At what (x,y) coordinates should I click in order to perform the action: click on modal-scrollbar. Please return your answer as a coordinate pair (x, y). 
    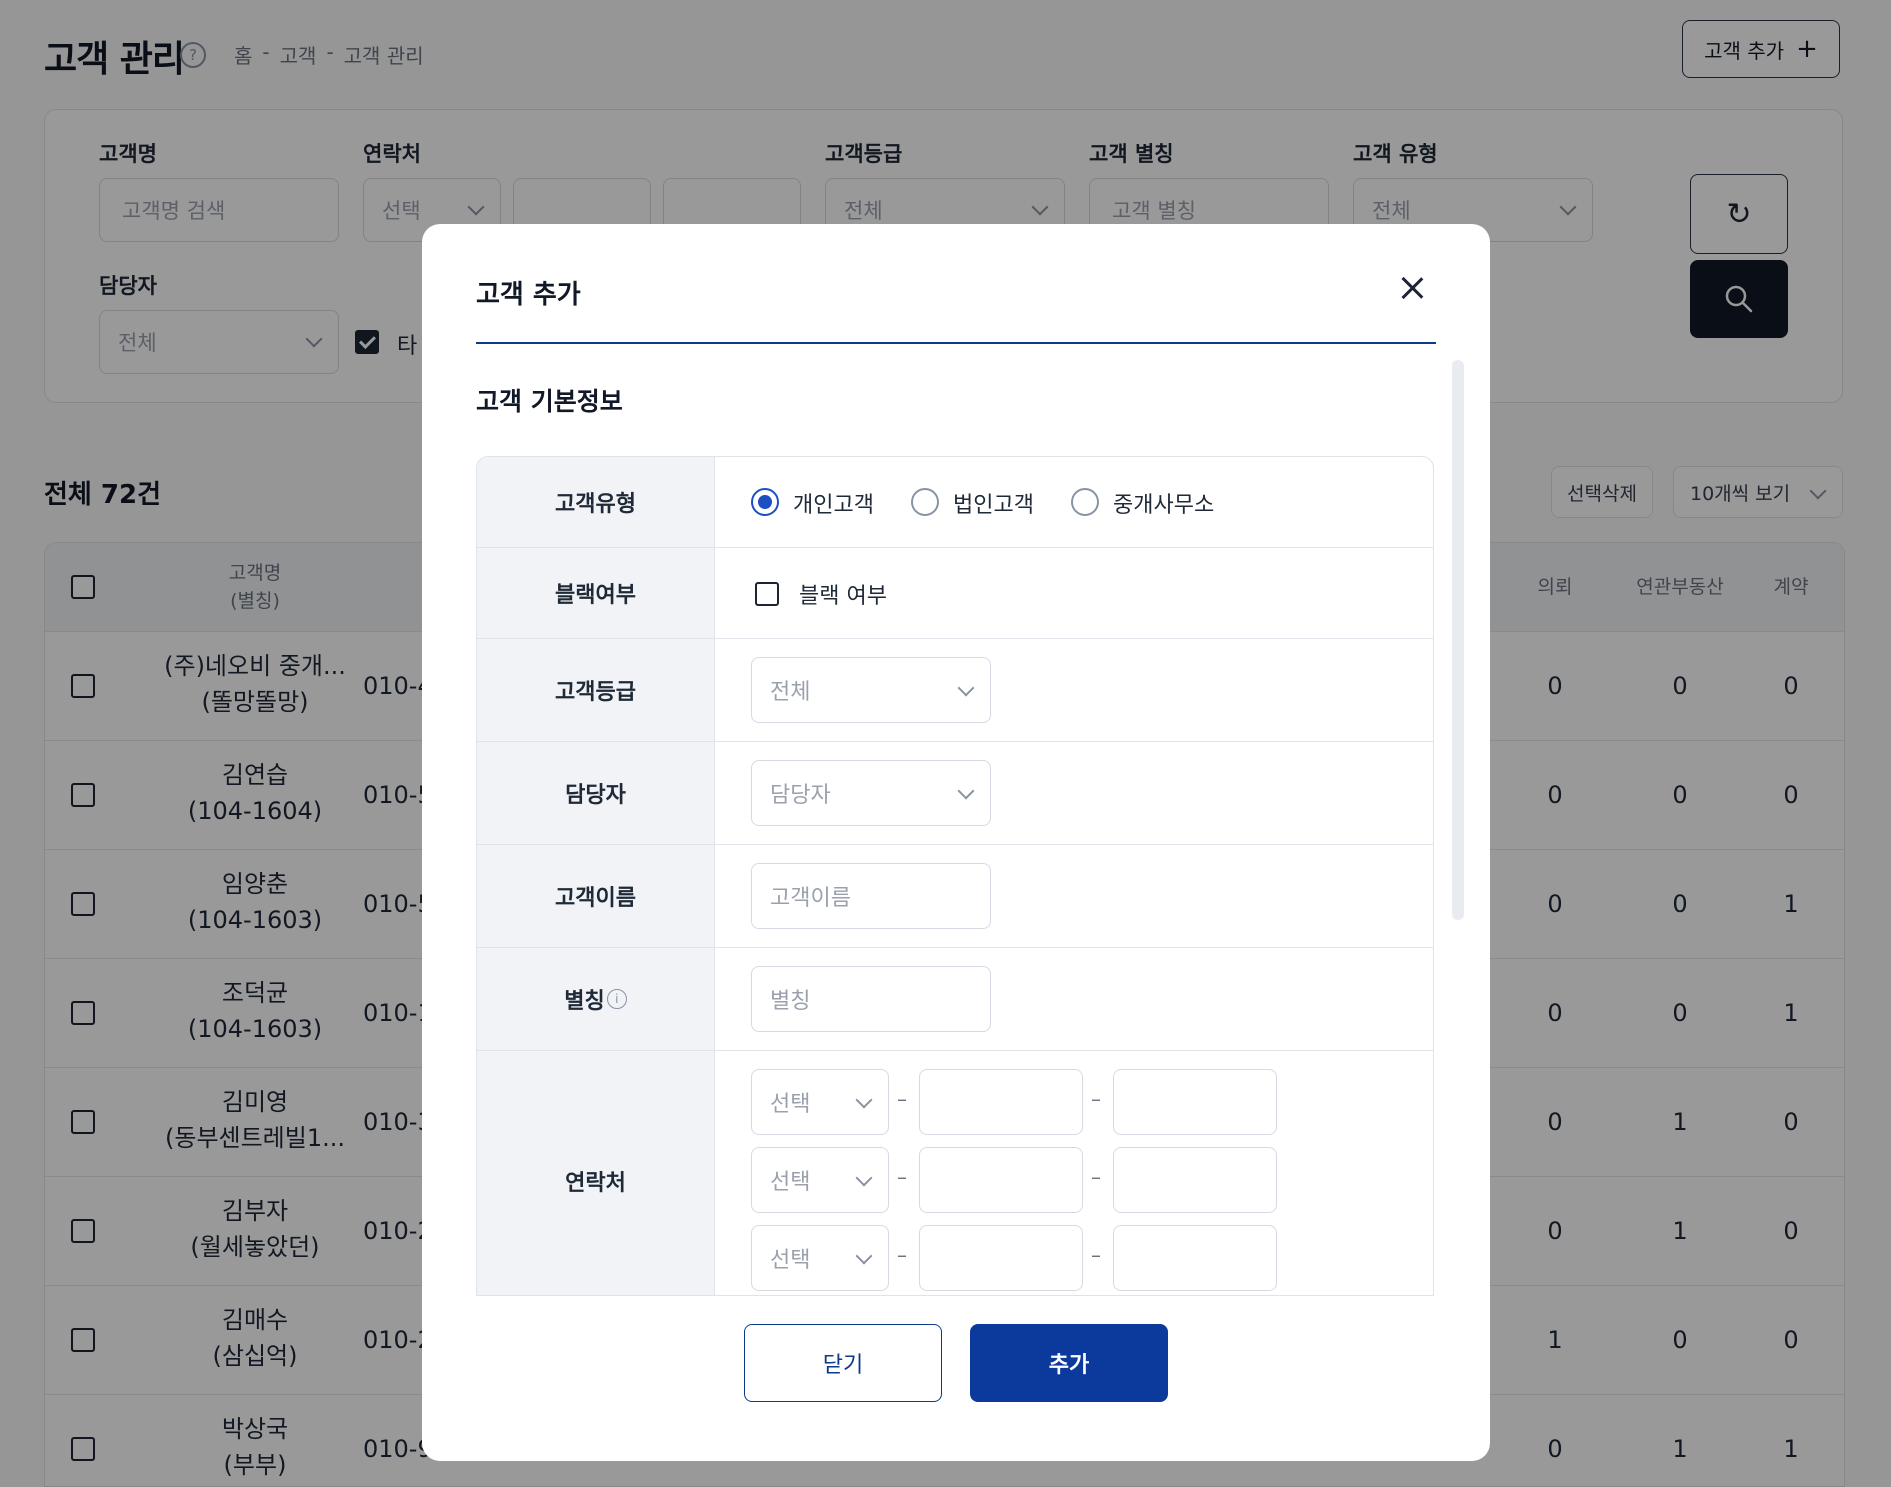
    Looking at the image, I should click on (1458, 640).